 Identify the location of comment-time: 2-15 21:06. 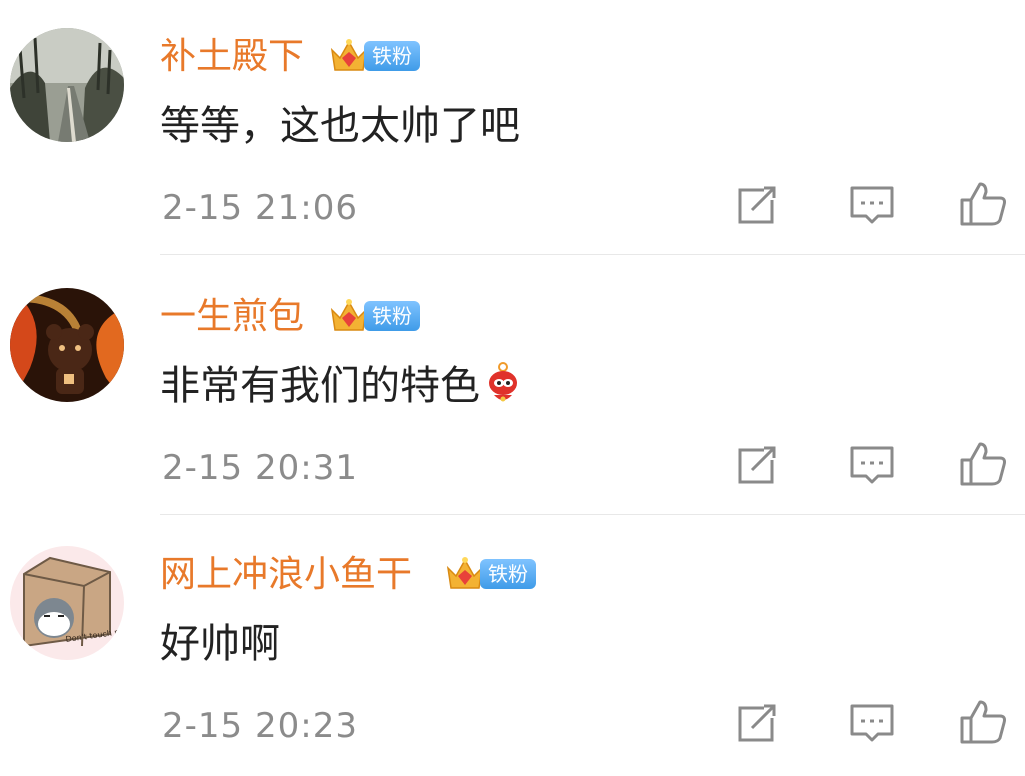
(260, 208).